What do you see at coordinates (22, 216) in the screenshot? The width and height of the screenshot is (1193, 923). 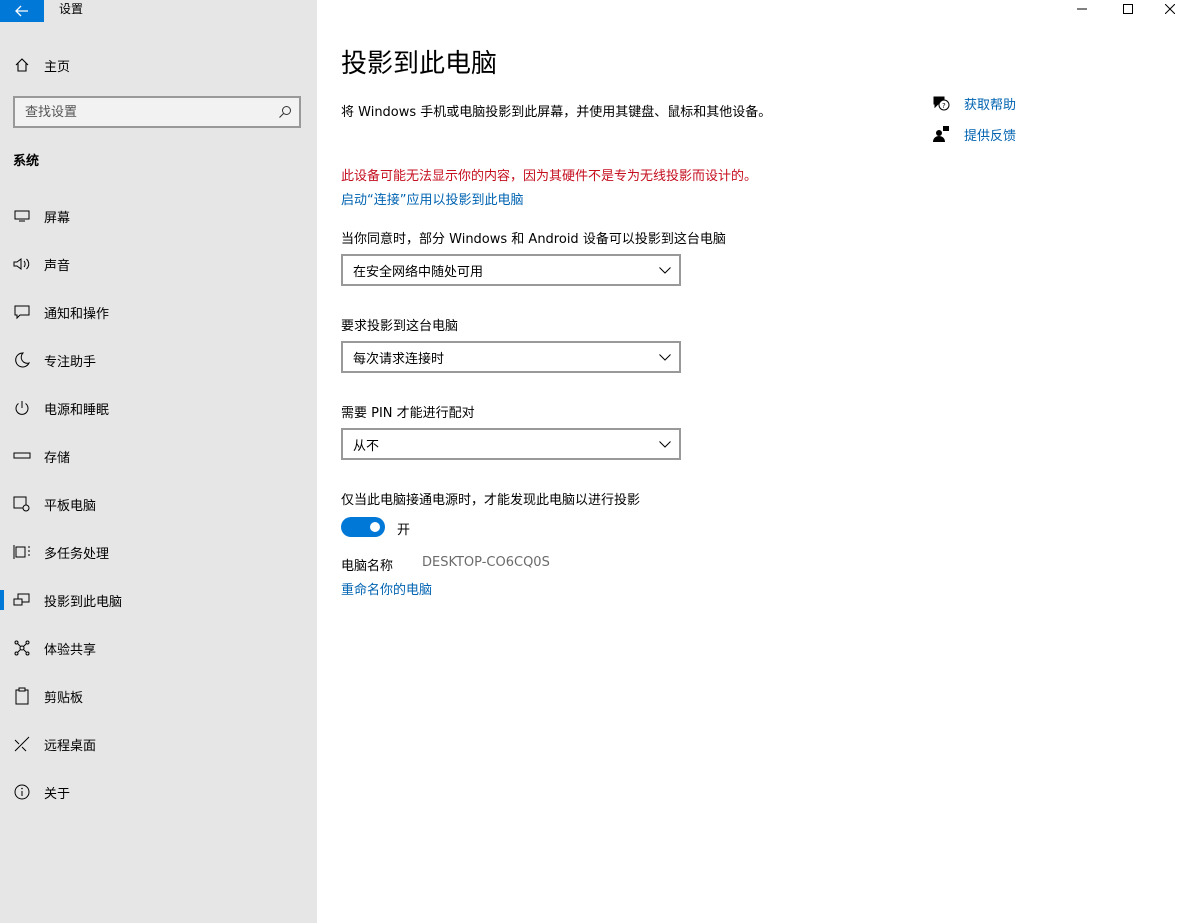 I see `monitor-icon` at bounding box center [22, 216].